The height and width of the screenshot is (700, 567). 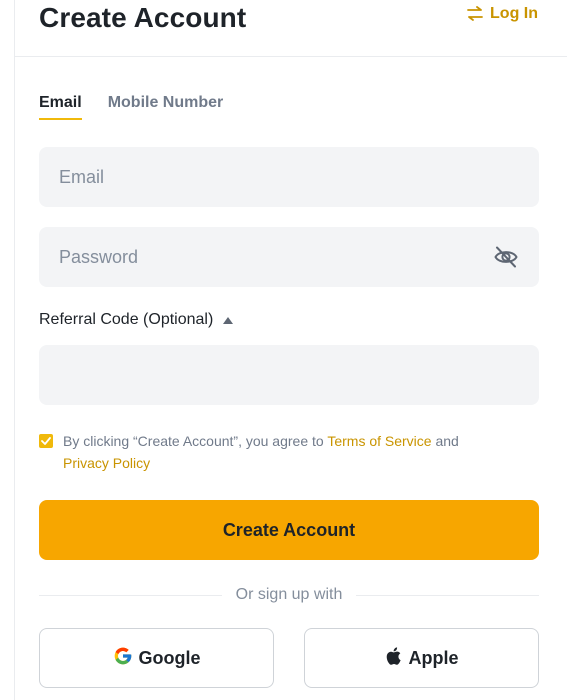 I want to click on referral-field-wrapper, so click(x=289, y=375).